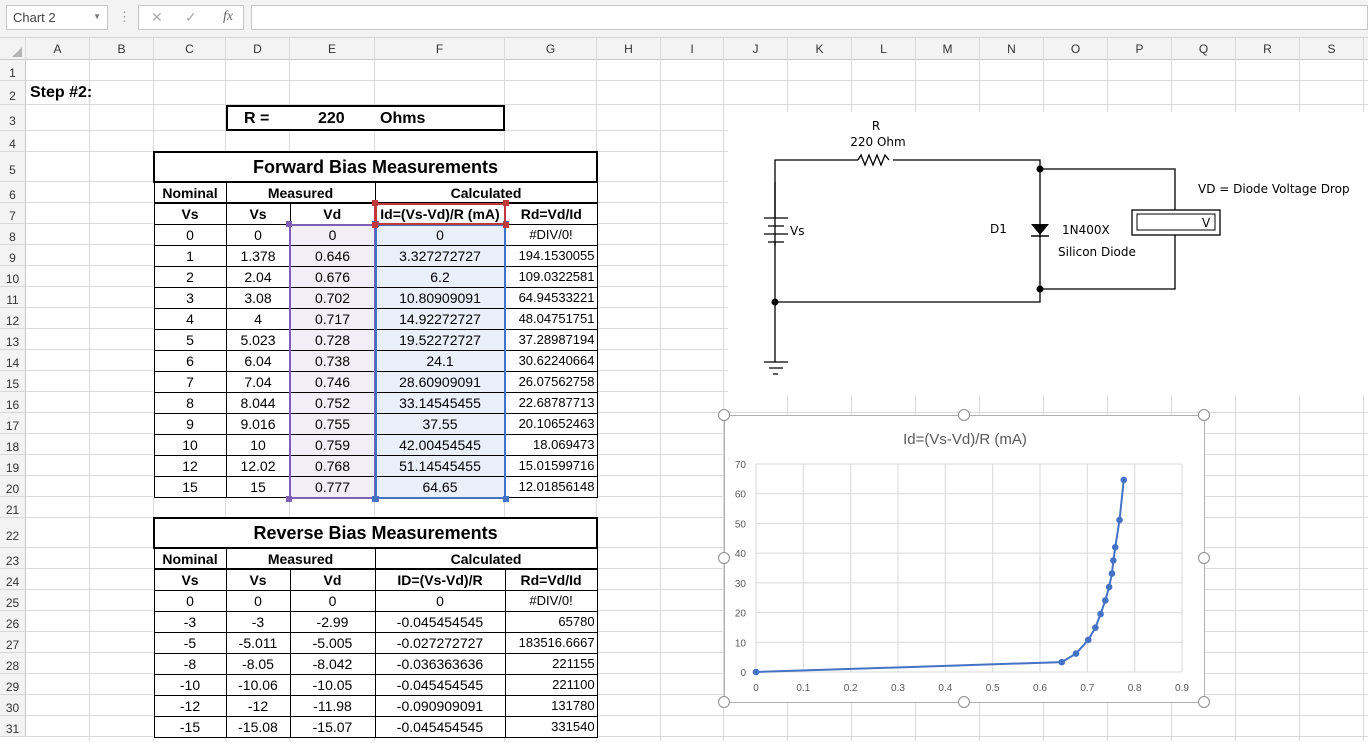  What do you see at coordinates (190, 402) in the screenshot?
I see `table-cell: 8` at bounding box center [190, 402].